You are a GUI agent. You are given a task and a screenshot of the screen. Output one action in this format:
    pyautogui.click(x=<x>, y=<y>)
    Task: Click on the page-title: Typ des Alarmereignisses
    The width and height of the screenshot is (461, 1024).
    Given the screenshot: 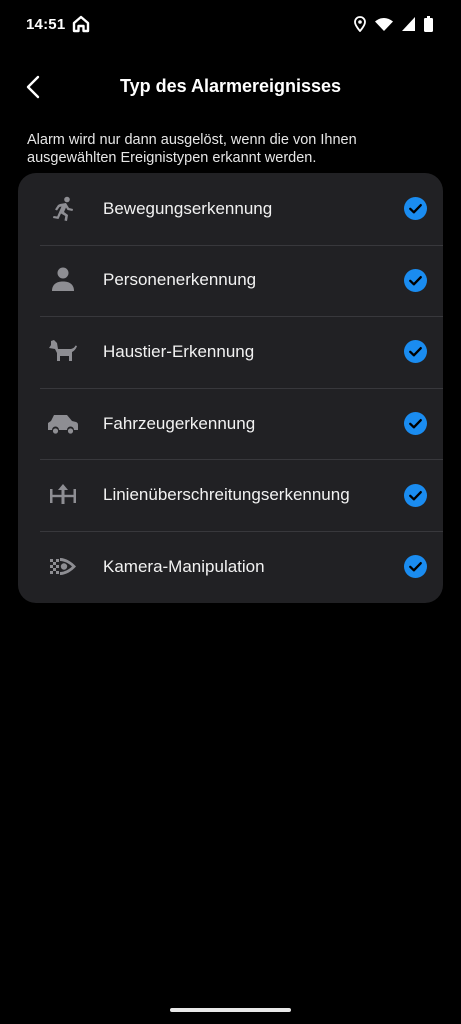 What is the action you would take?
    pyautogui.click(x=230, y=86)
    